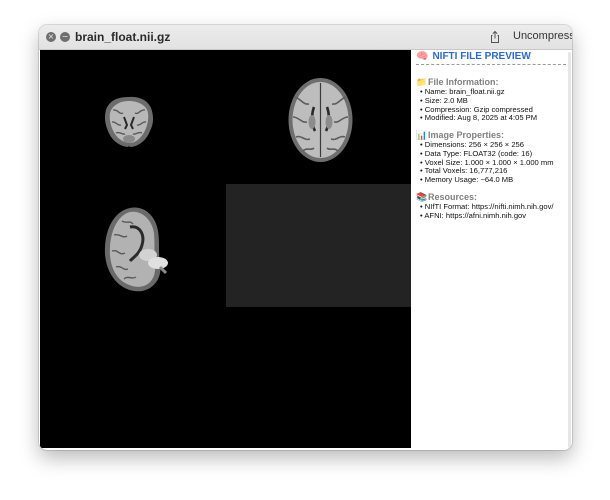 This screenshot has height=500, width=610. Describe the element at coordinates (51, 37) in the screenshot. I see `close-icon: ×` at that location.